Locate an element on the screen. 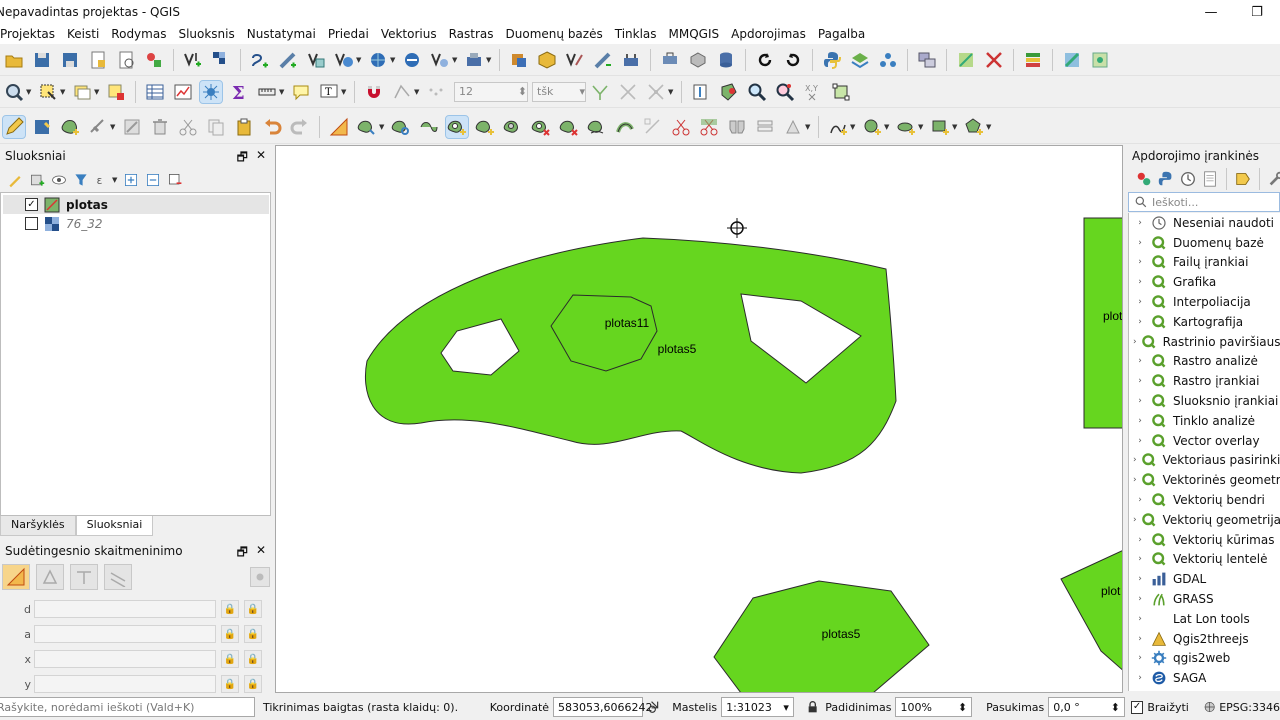 The width and height of the screenshot is (1280, 720). render-checkbox: ✓ is located at coordinates (1137, 707).